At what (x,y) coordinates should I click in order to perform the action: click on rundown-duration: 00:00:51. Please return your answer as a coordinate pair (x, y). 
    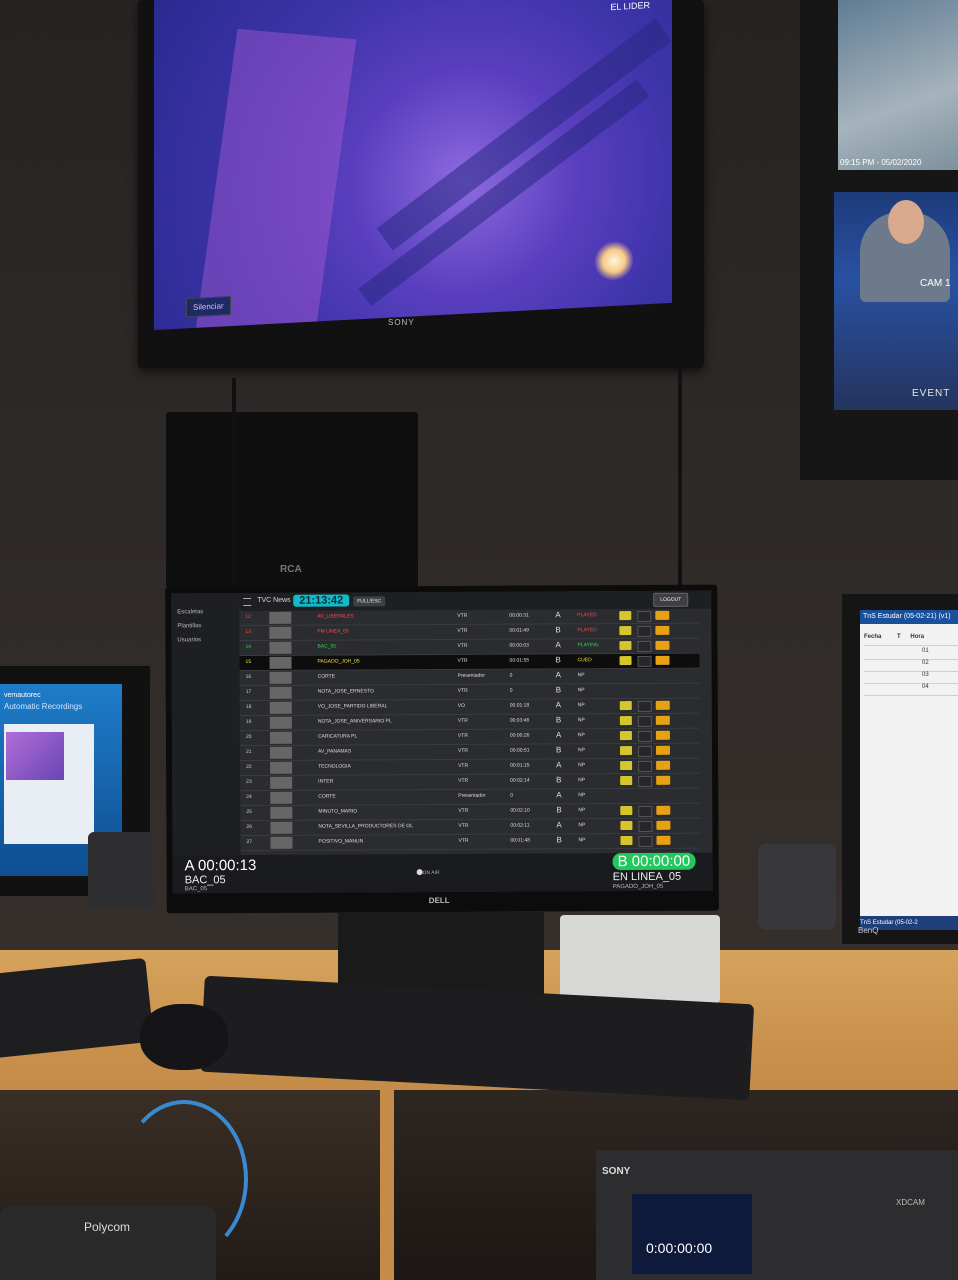
    Looking at the image, I should click on (519, 750).